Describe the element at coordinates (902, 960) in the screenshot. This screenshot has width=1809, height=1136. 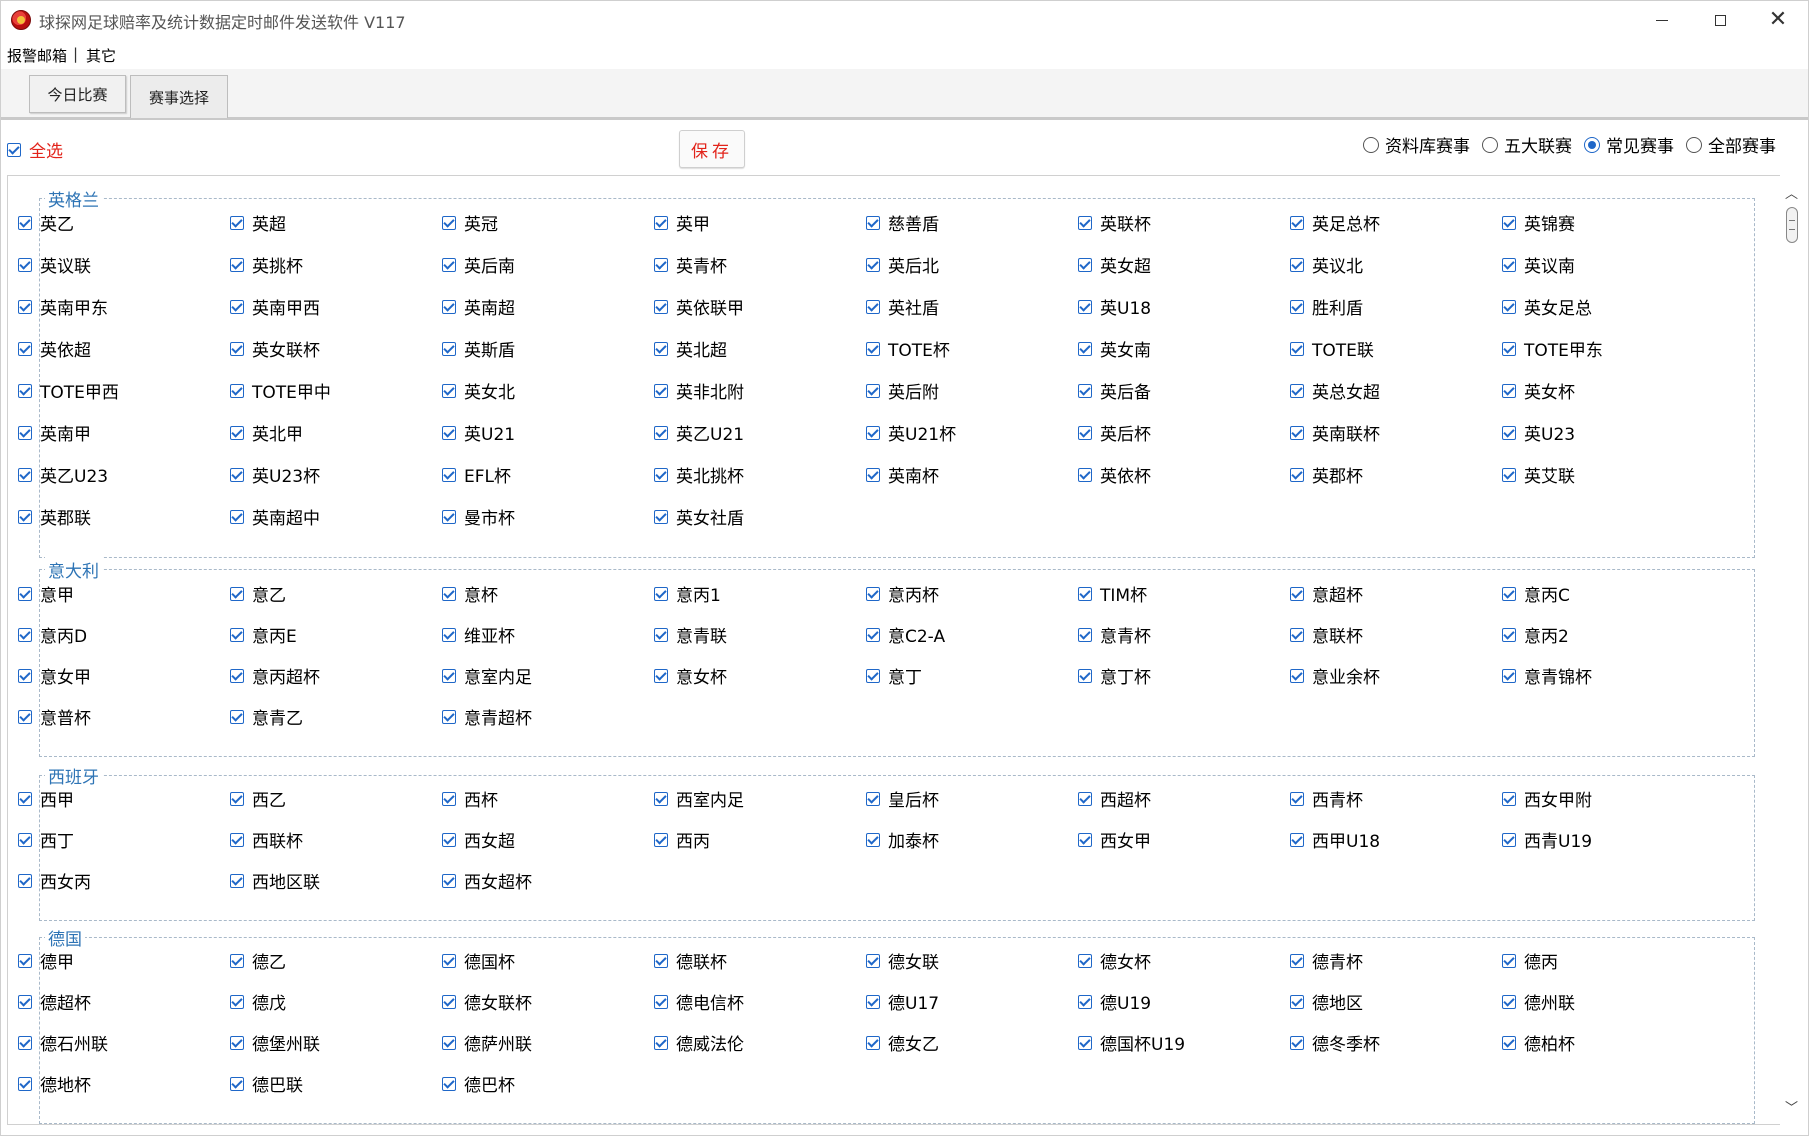
I see `league-checkbox: 德女联` at that location.